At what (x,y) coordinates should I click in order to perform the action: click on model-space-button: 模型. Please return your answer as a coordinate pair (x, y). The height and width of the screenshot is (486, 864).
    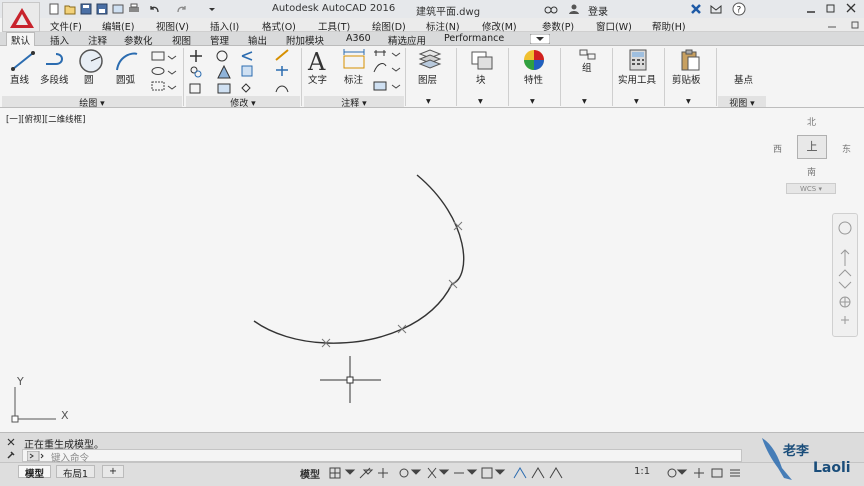
    Looking at the image, I should click on (310, 473).